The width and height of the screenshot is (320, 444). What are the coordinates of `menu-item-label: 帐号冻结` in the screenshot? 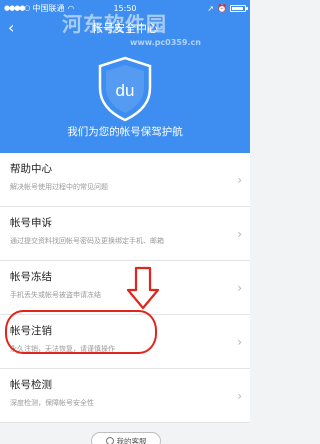 It's located at (31, 277).